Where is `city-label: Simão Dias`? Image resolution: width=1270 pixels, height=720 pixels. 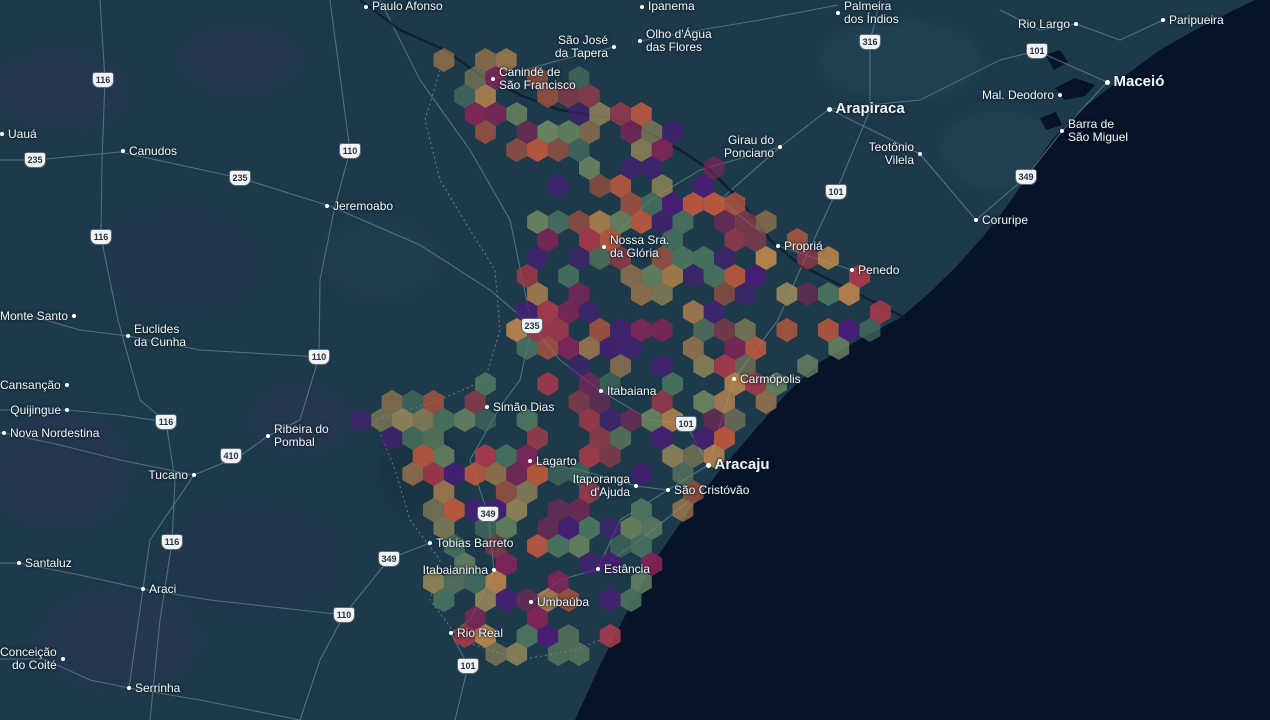
city-label: Simão Dias is located at coordinates (520, 406).